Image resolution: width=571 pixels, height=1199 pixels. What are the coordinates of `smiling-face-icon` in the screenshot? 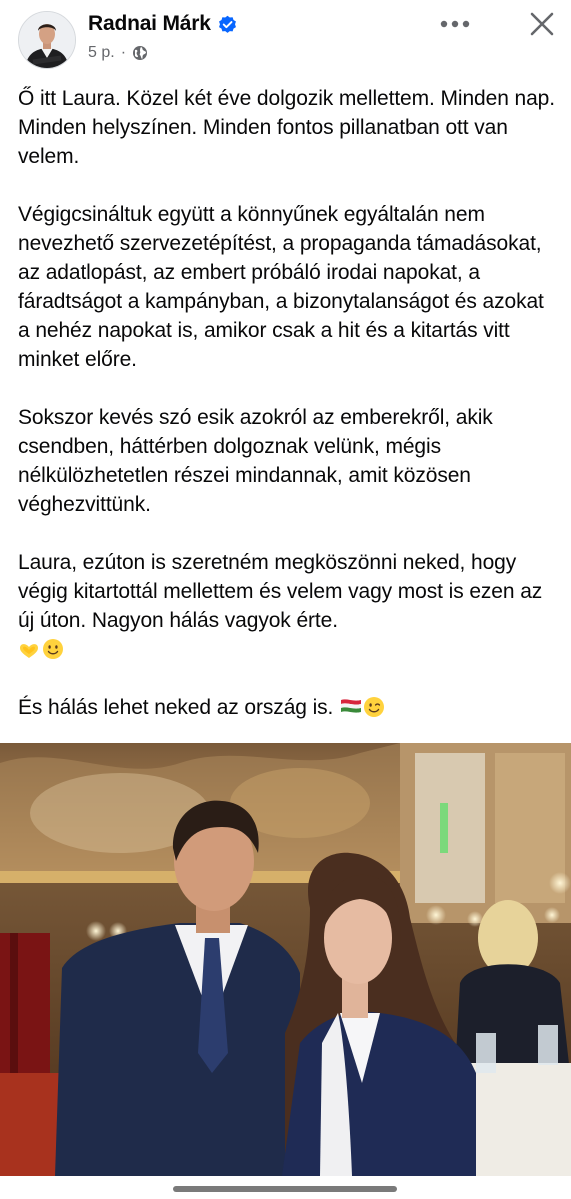 It's located at (53, 649).